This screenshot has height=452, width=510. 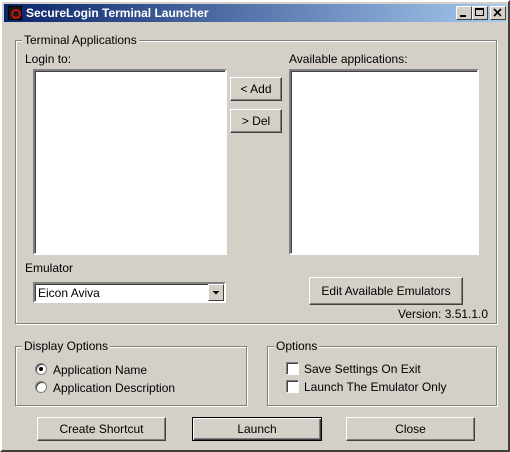 What do you see at coordinates (410, 429) in the screenshot?
I see `close-button: Close` at bounding box center [410, 429].